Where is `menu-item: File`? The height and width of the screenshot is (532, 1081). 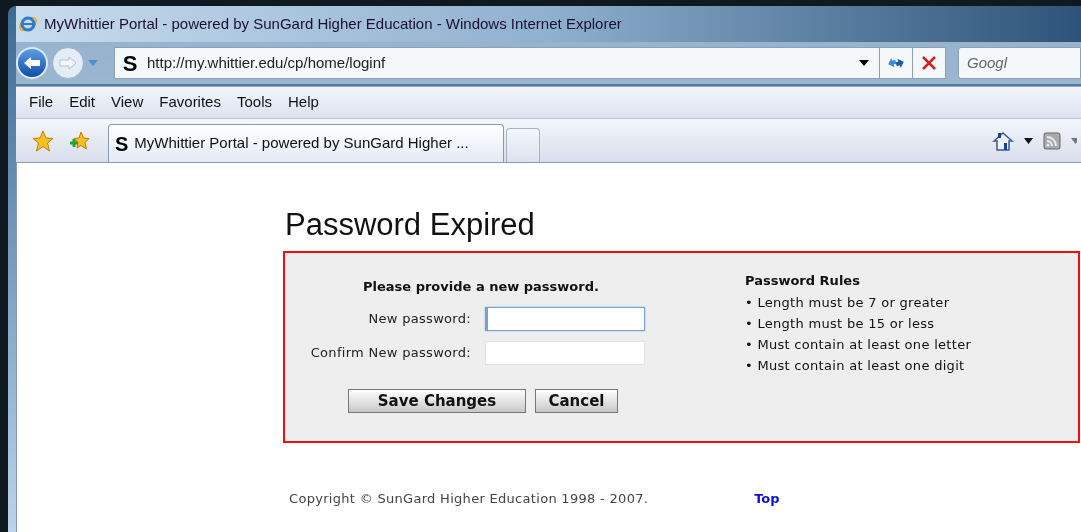
menu-item: File is located at coordinates (41, 102).